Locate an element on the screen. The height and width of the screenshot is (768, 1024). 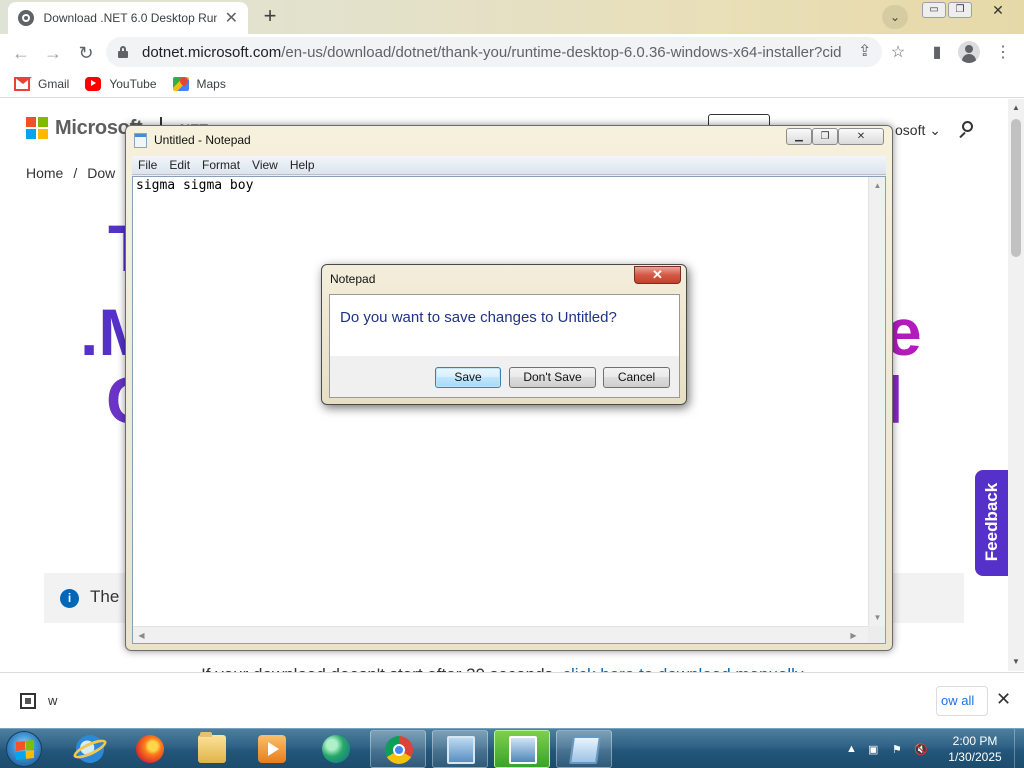
notepad-title: Untitled - Notepad is located at coordinates (202, 140).